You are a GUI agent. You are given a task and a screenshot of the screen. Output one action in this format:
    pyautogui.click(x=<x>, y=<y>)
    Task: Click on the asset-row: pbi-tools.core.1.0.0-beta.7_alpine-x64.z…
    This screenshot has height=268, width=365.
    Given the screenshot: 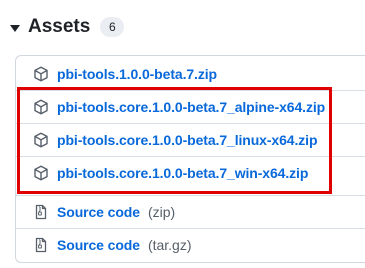 What is the action you would take?
    pyautogui.click(x=190, y=106)
    